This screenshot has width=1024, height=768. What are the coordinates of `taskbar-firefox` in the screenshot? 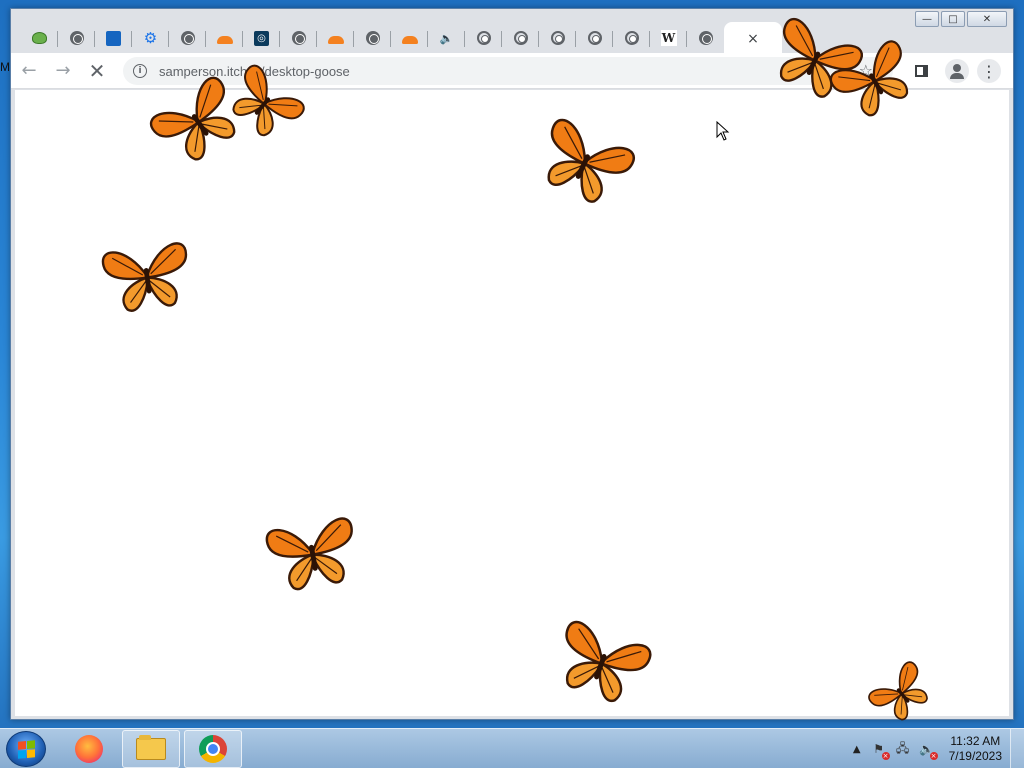 It's located at (89, 749).